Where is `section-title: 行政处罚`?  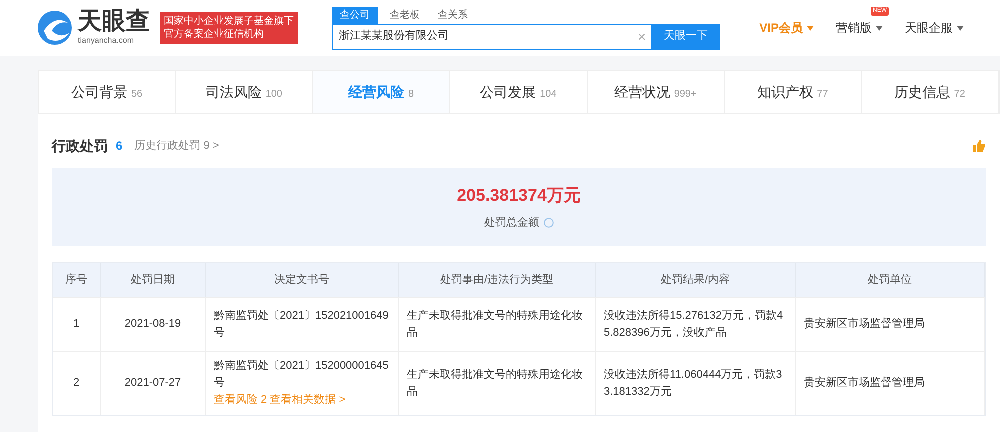
section-title: 行政处罚 is located at coordinates (80, 146).